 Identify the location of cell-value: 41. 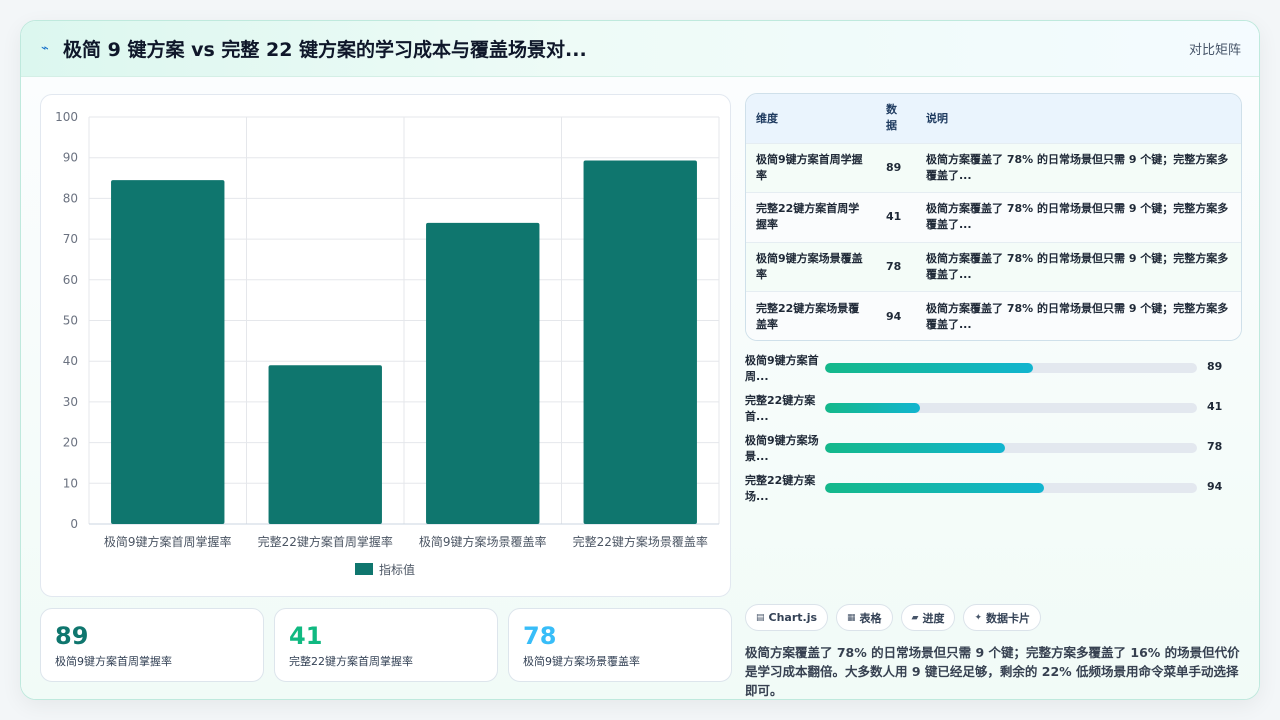
(894, 217).